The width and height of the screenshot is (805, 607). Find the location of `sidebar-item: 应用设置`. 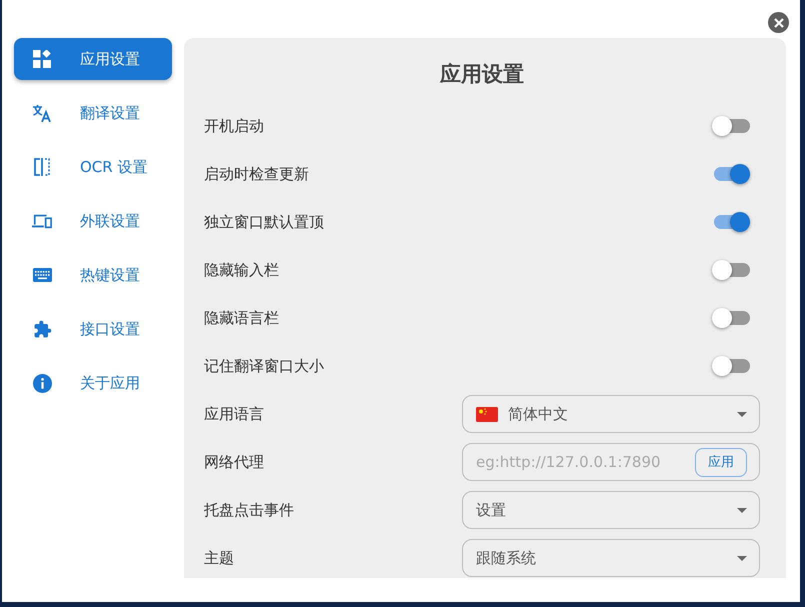

sidebar-item: 应用设置 is located at coordinates (93, 59).